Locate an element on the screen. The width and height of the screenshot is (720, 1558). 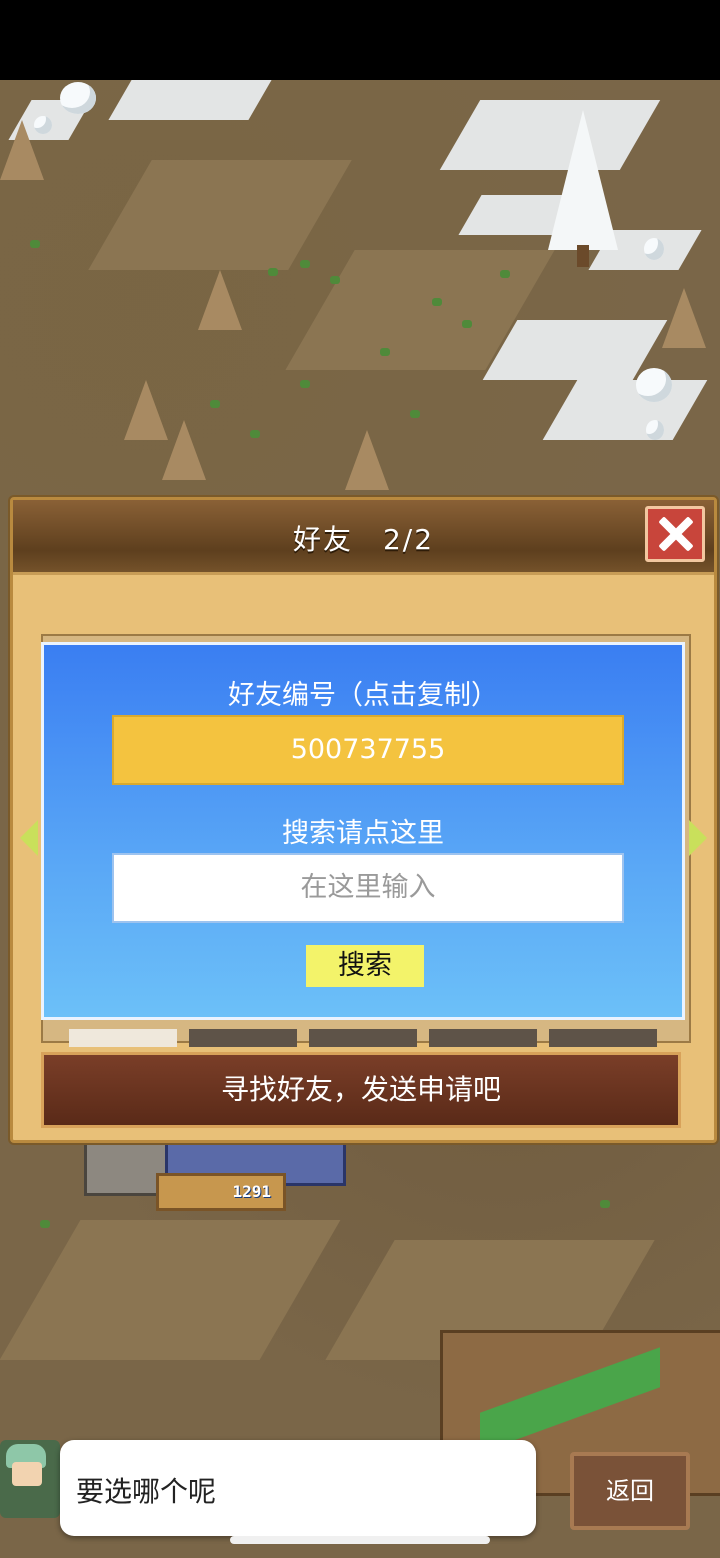
back-button: 返回 is located at coordinates (630, 1491).